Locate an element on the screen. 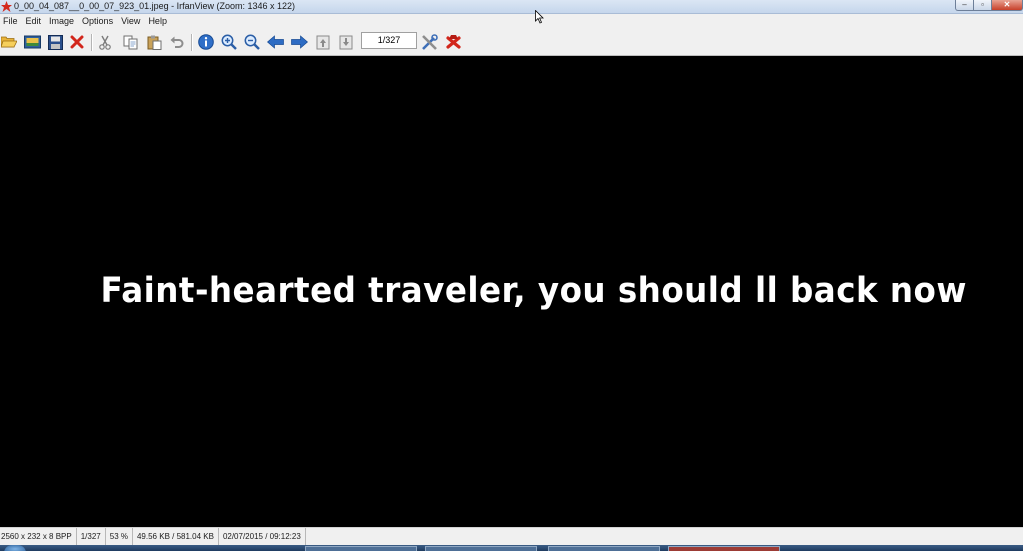 This screenshot has height=551, width=1023. start-button is located at coordinates (15, 548).